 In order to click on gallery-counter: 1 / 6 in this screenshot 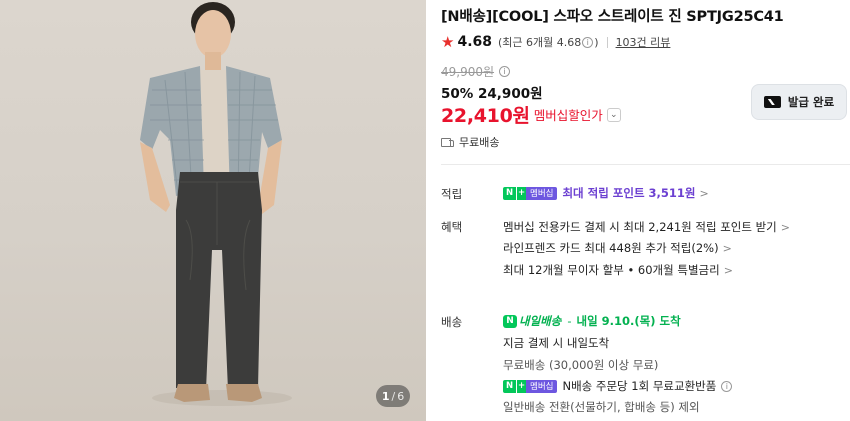, I will do `click(393, 396)`.